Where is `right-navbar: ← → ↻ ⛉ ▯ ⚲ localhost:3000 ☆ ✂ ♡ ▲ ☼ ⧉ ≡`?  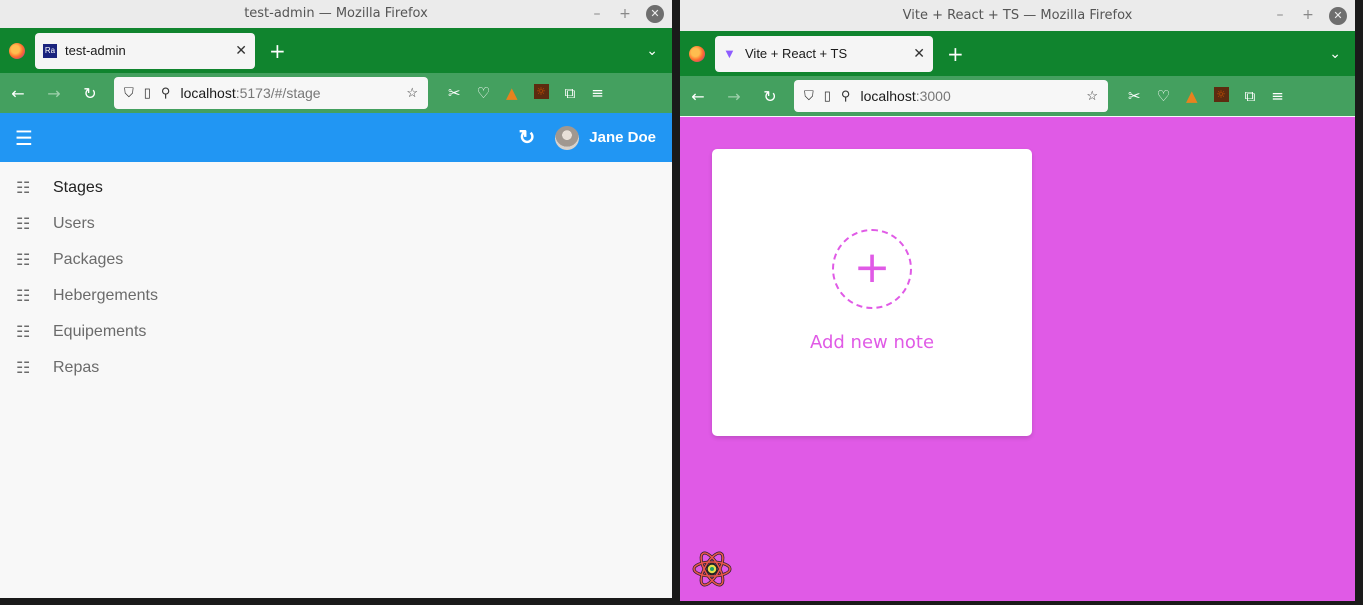
right-navbar: ← → ↻ ⛉ ▯ ⚲ localhost:3000 ☆ ✂ ♡ ▲ ☼ ⧉ ≡ is located at coordinates (1017, 96).